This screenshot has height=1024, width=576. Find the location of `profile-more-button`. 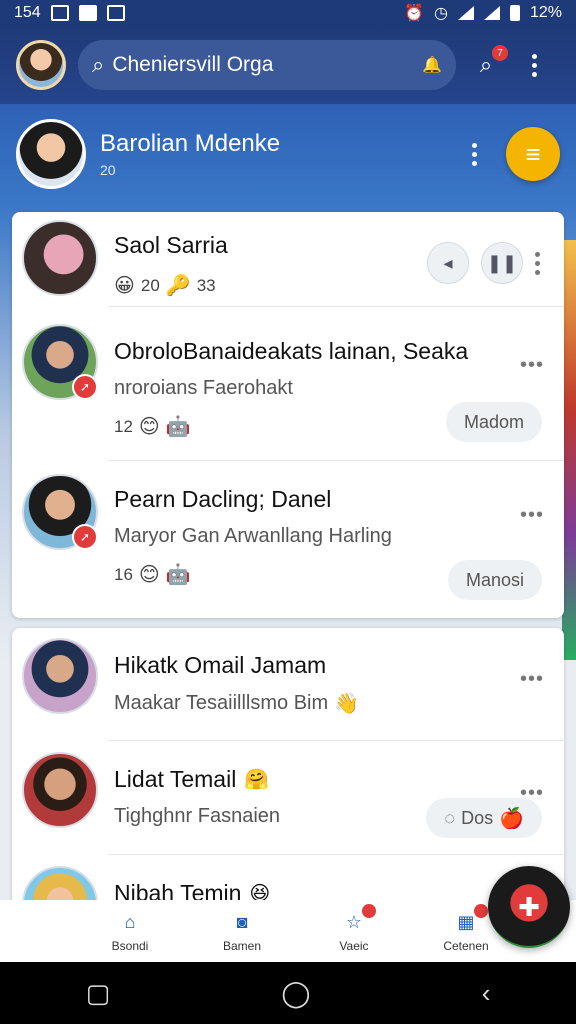

profile-more-button is located at coordinates (474, 154).